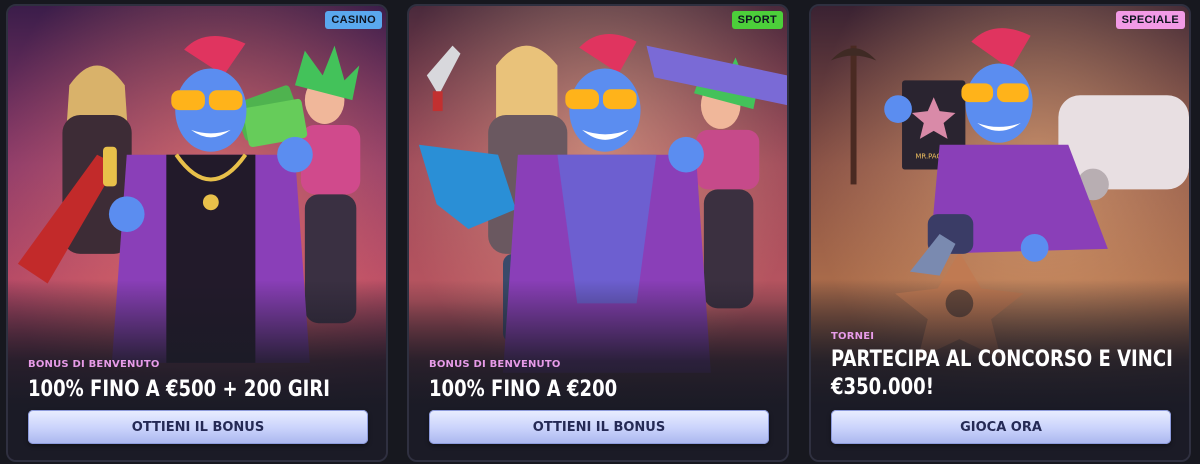  Describe the element at coordinates (853, 336) in the screenshot. I see `promo-eyebrow: TORNEI` at that location.